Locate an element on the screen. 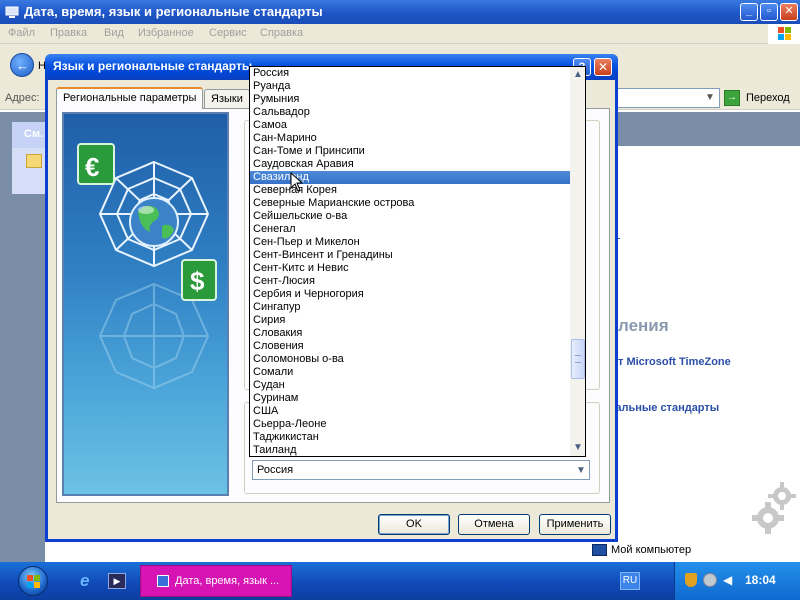 Image resolution: width=800 pixels, height=600 pixels. go-arrow-icon: → is located at coordinates (732, 98).